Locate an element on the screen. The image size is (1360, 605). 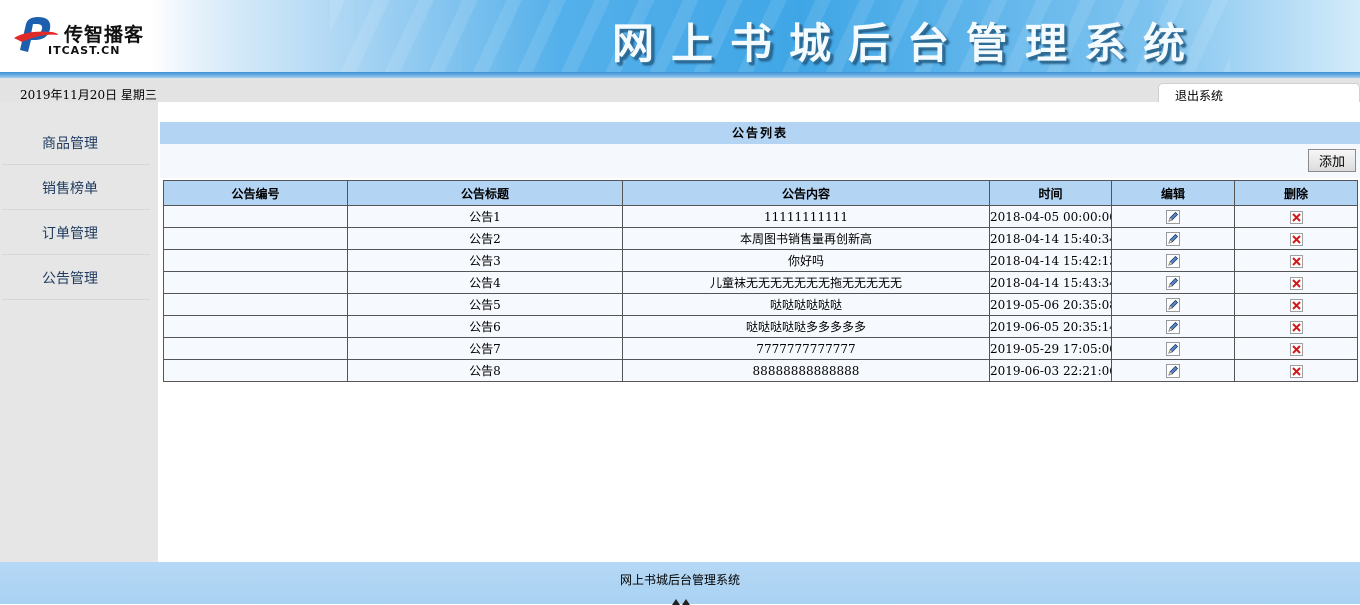
app-footer: 网上书城后台管理系统 is located at coordinates (680, 583).